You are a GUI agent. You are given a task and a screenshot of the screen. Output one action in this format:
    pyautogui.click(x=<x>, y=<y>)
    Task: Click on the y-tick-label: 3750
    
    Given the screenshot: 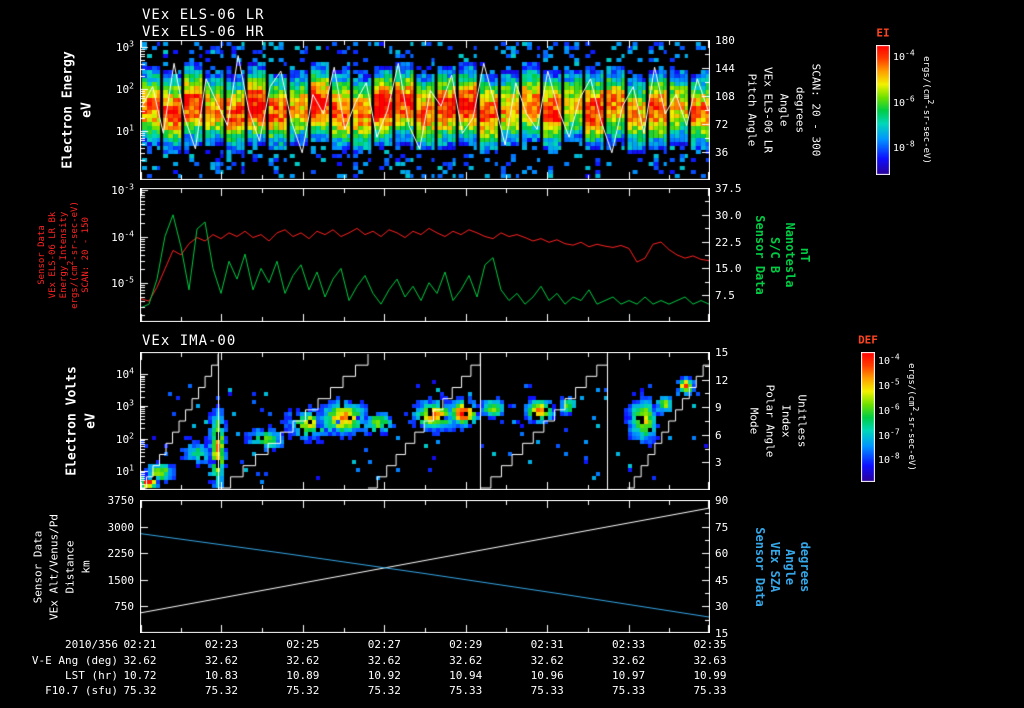 What is the action you would take?
    pyautogui.click(x=121, y=500)
    